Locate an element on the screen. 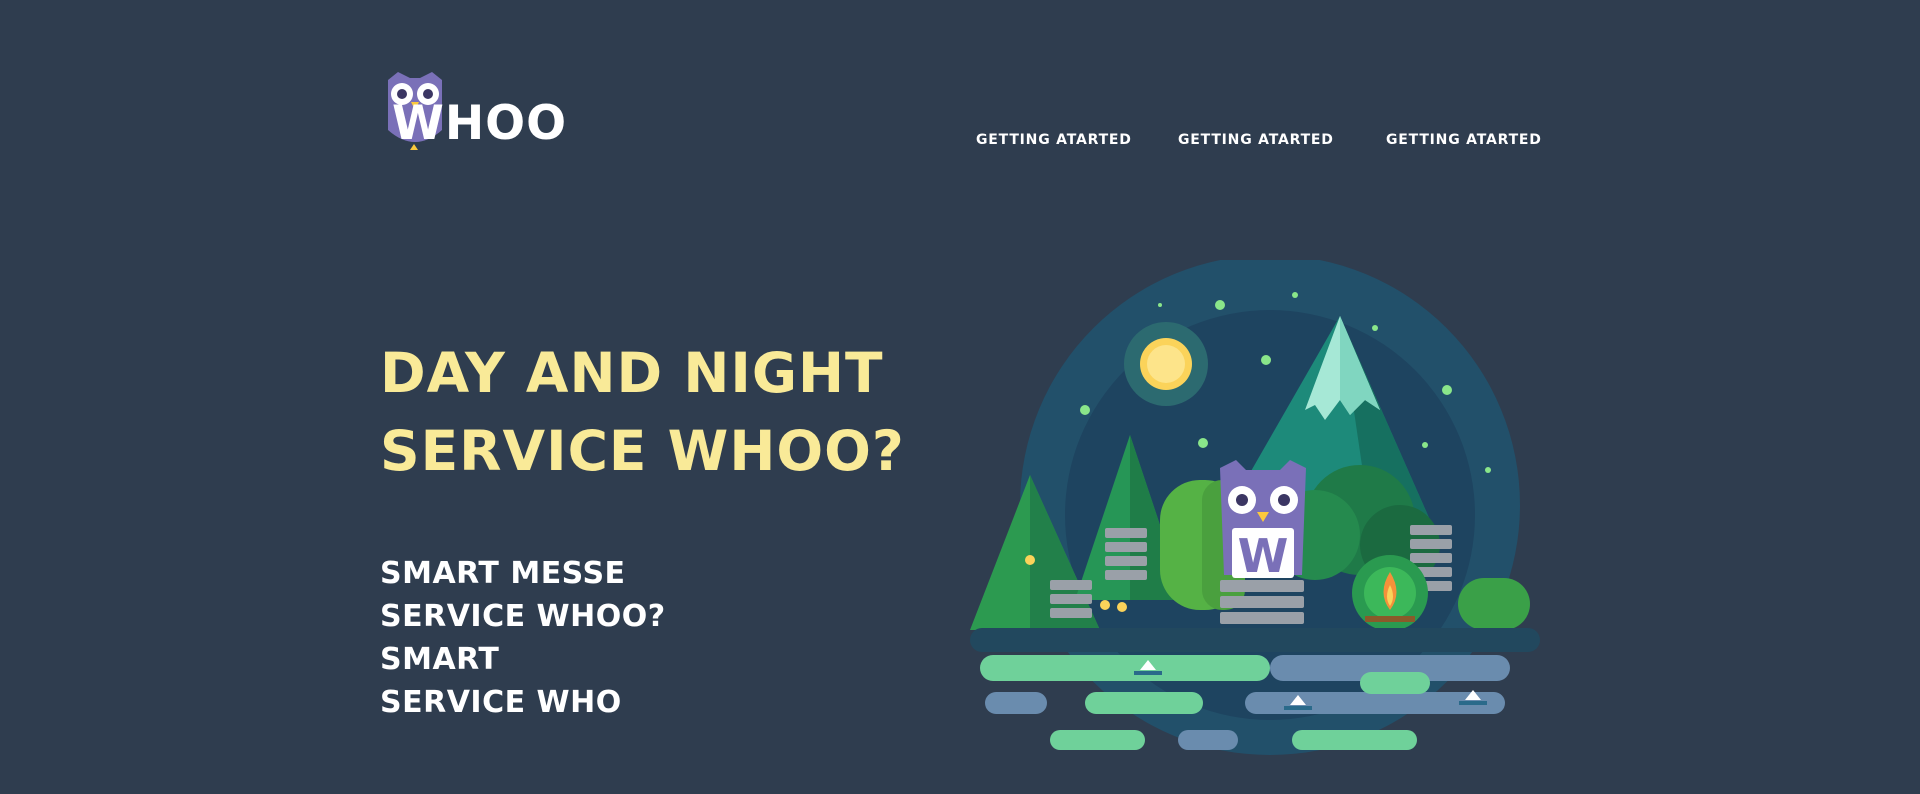 The width and height of the screenshot is (1920, 794). moon is located at coordinates (1166, 364).